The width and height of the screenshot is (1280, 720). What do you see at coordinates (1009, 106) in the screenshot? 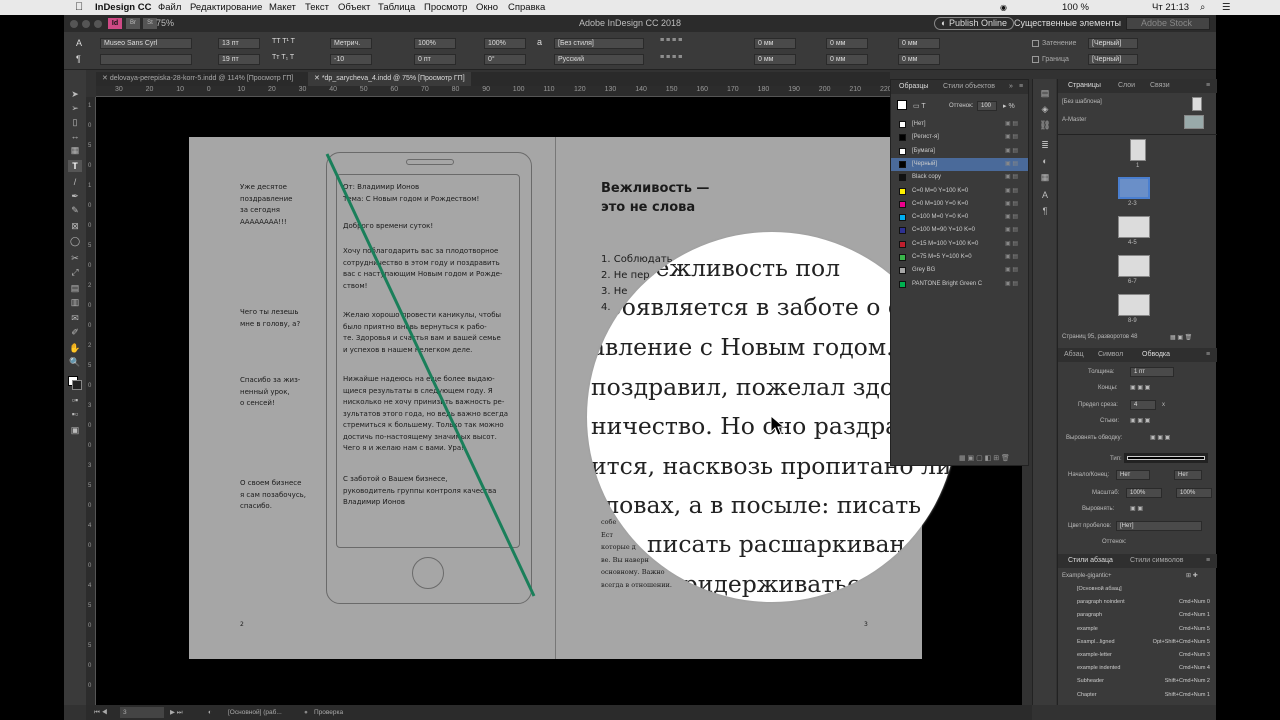
I see `tint-dropdown-icon: ▸ %` at bounding box center [1009, 106].